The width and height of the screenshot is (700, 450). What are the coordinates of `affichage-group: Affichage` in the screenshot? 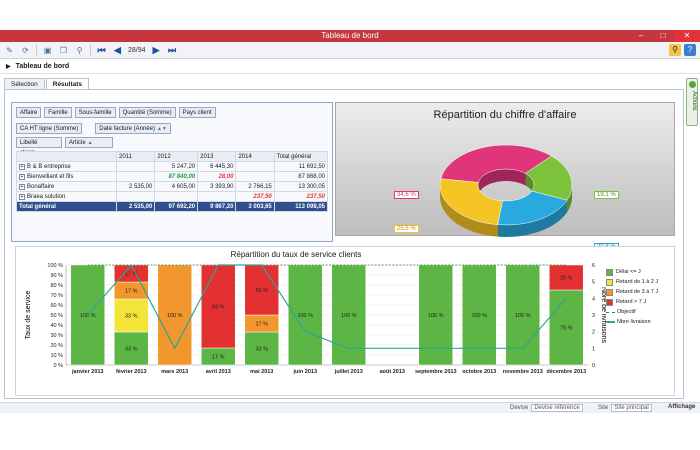 It's located at (681, 407).